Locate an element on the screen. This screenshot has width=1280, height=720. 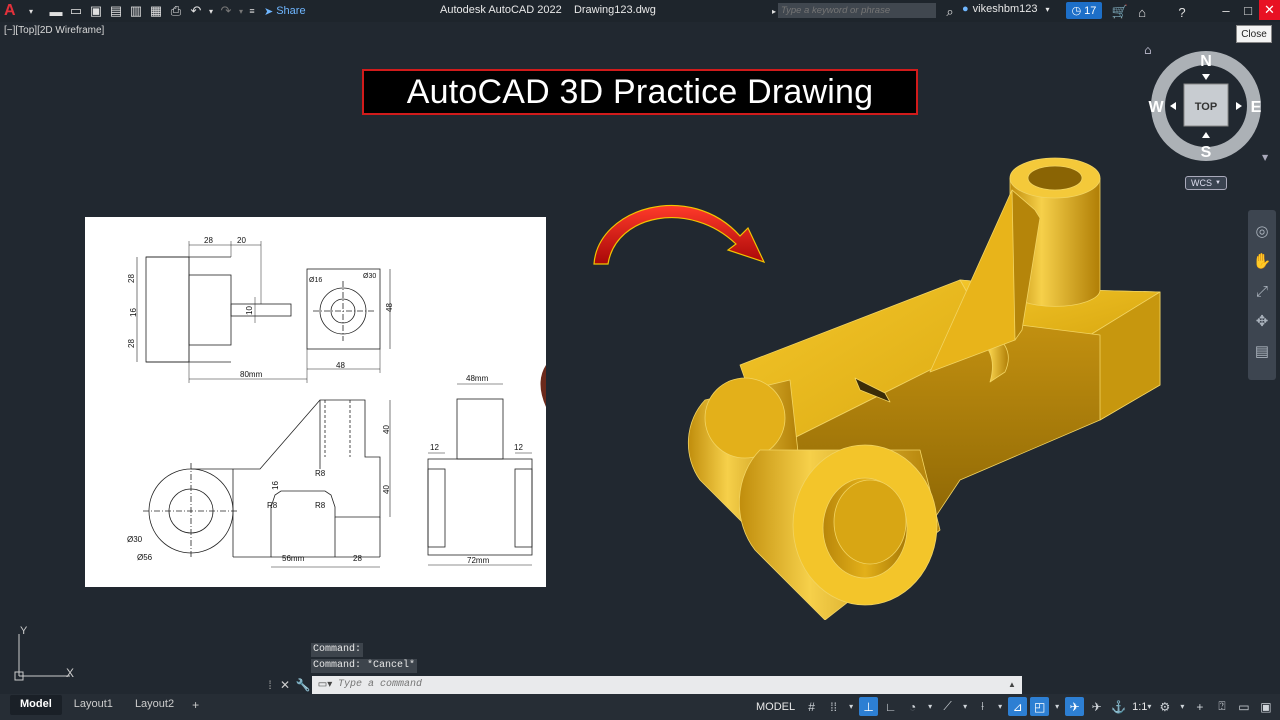
save-as-icon: ▤ is located at coordinates (116, 11).